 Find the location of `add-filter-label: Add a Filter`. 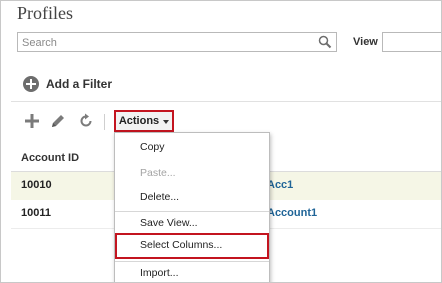

add-filter-label: Add a Filter is located at coordinates (79, 84).